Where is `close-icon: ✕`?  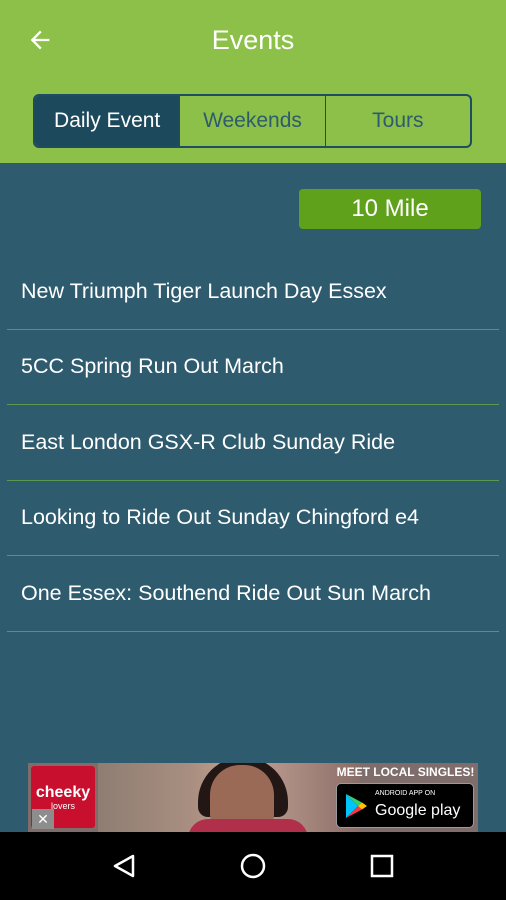
close-icon: ✕ is located at coordinates (43, 819).